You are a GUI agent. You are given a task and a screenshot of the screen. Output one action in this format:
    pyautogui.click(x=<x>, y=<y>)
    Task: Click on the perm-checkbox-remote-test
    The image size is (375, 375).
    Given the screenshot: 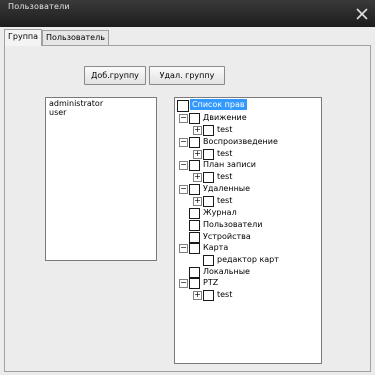 What is the action you would take?
    pyautogui.click(x=208, y=201)
    